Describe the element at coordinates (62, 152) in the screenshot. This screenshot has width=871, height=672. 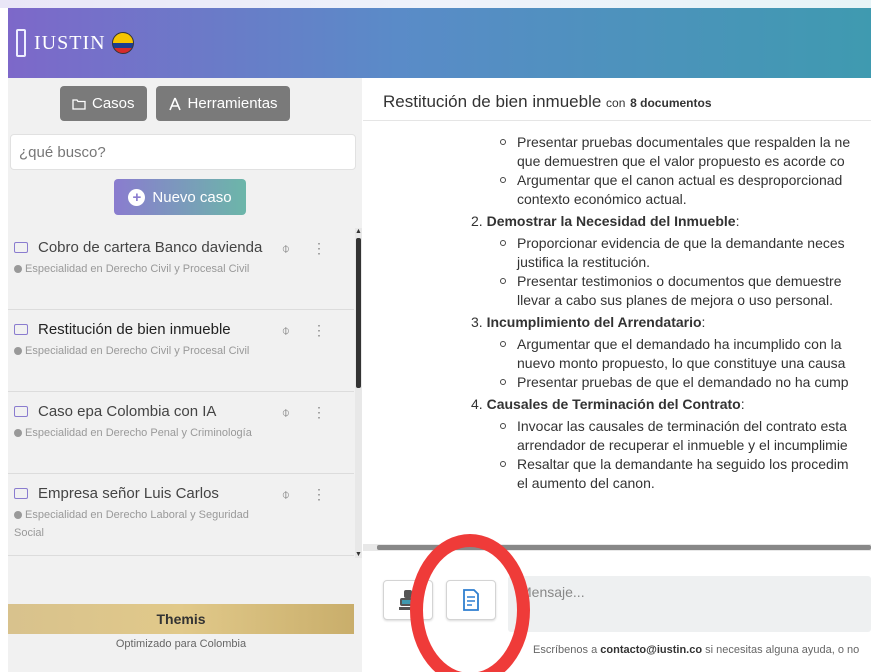
I see `search-placeholder: ¿qué busco?` at that location.